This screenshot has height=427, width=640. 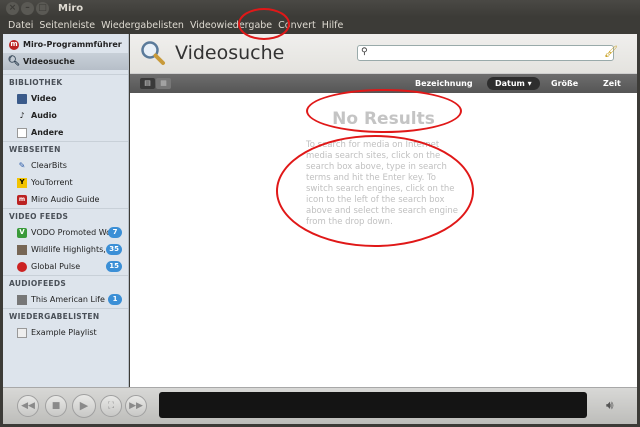 What do you see at coordinates (22, 98) in the screenshot?
I see `video-icon` at bounding box center [22, 98].